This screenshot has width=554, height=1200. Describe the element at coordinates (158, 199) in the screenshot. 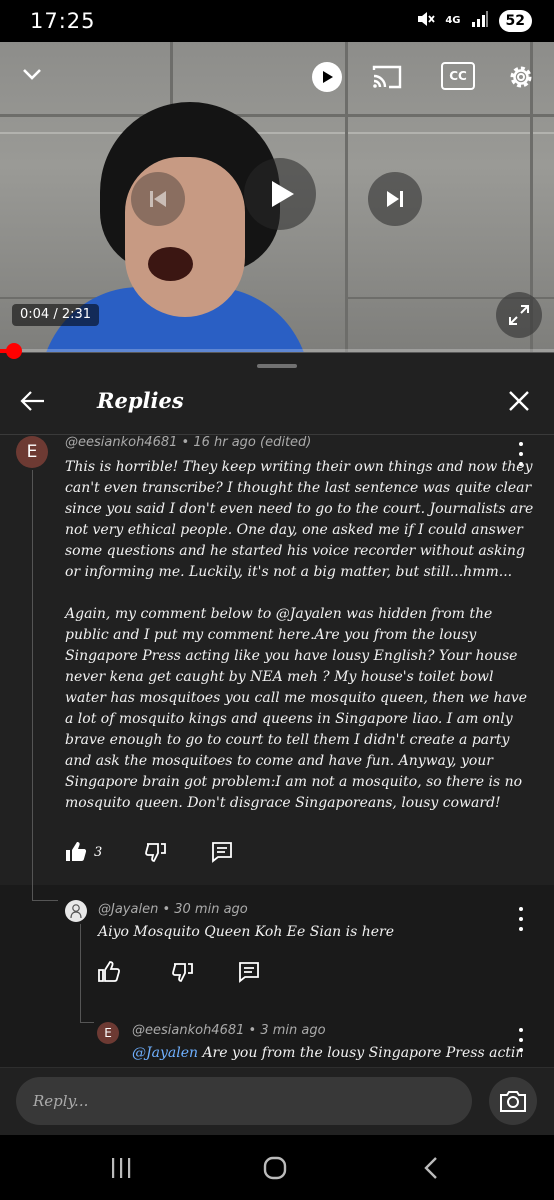

I see `previous-icon` at that location.